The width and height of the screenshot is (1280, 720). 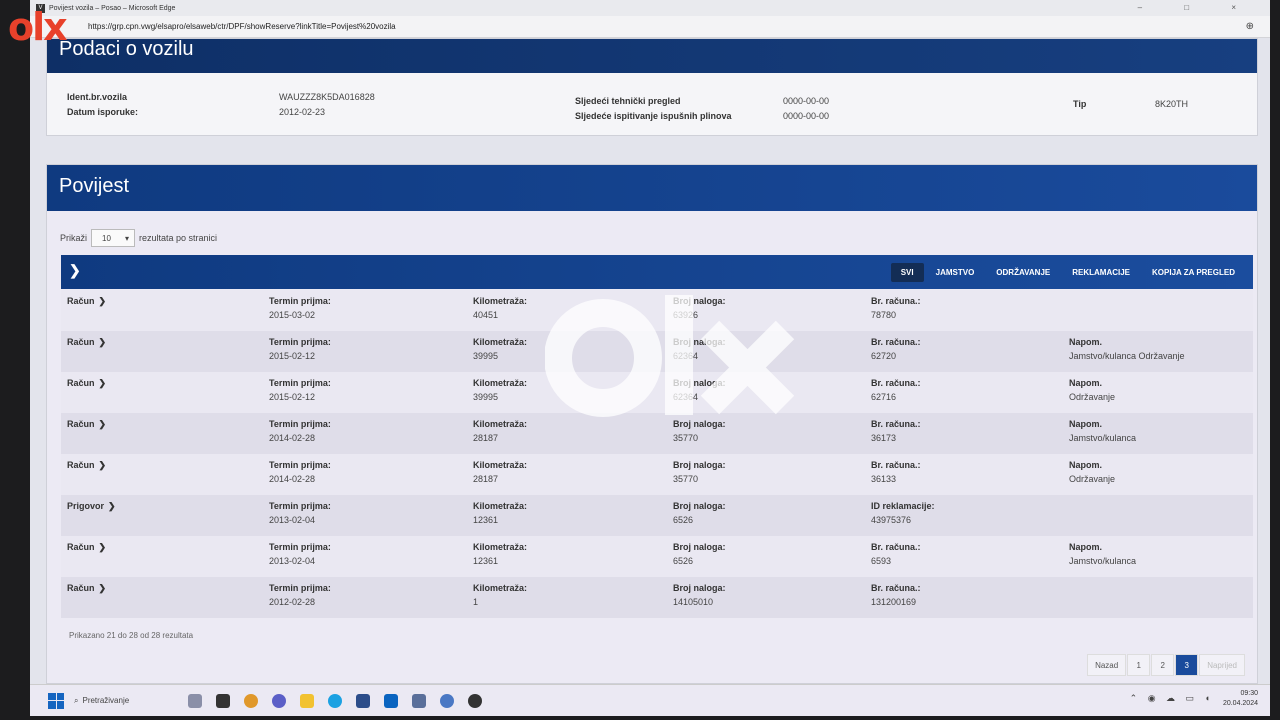 I want to click on mileage-cell: Kilometraža: 39995, so click(x=500, y=349).